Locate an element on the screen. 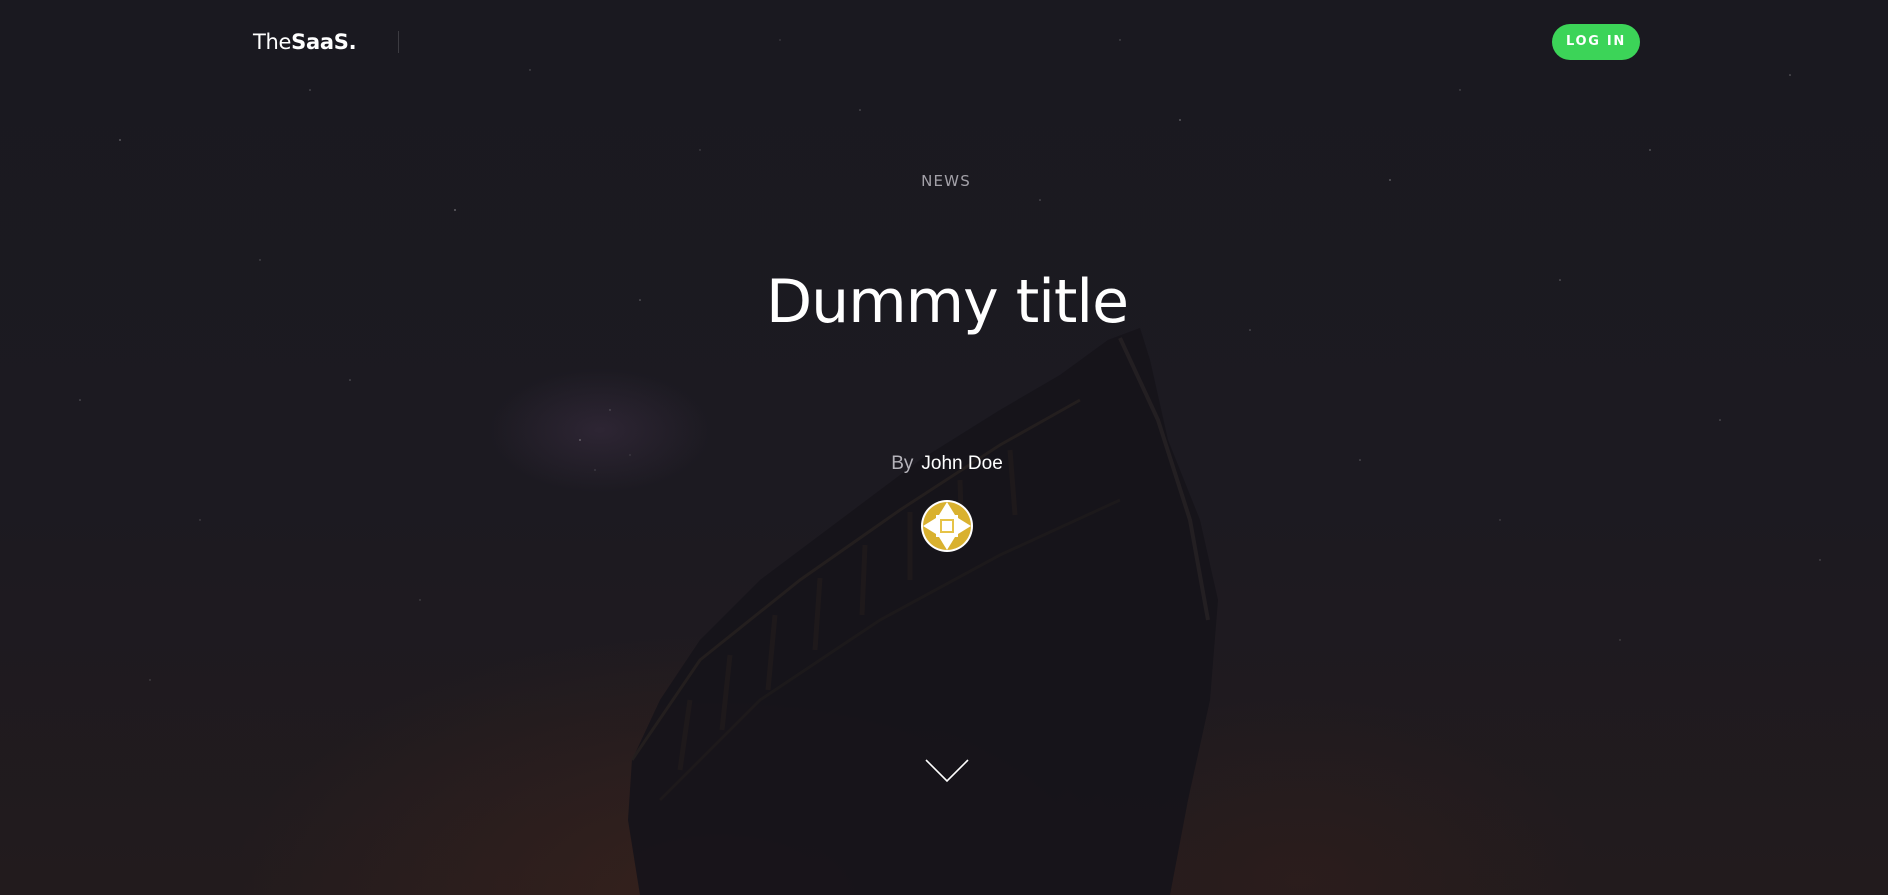 The image size is (1888, 895). author-byline: By John Doe is located at coordinates (944, 464).